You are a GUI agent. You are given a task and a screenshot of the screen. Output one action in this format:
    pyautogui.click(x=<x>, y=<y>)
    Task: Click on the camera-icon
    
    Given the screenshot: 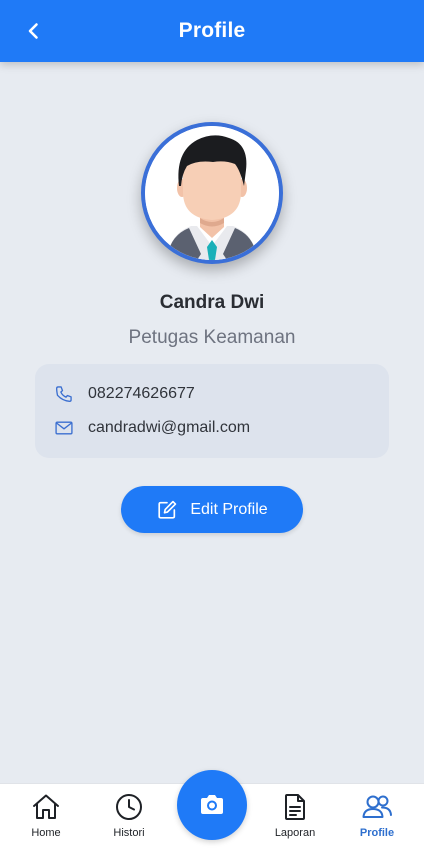 What is the action you would take?
    pyautogui.click(x=212, y=804)
    